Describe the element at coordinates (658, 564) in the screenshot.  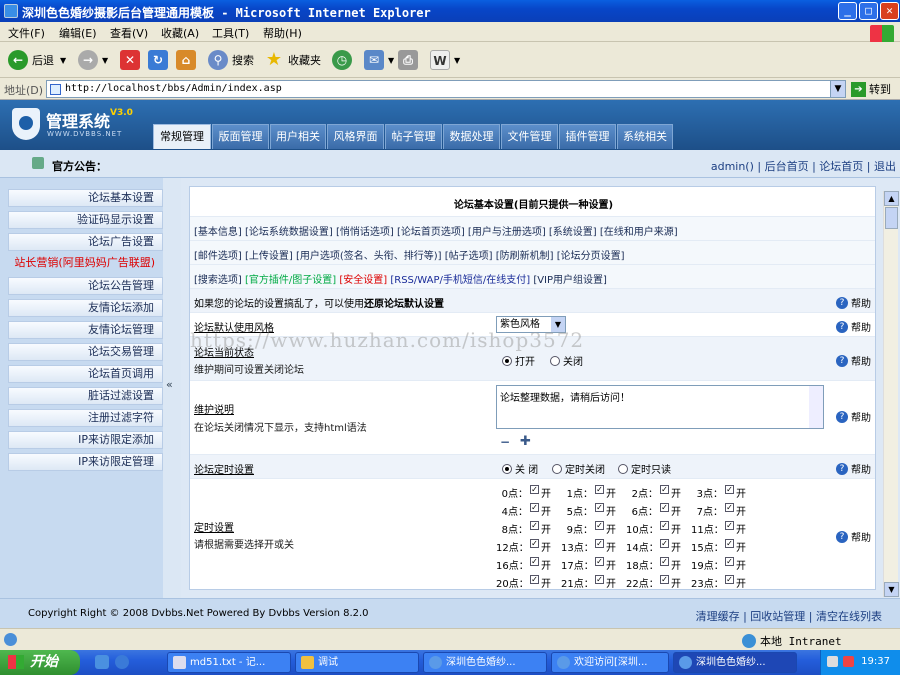
I see `hour-toggle: 18点： ✓ 开` at that location.